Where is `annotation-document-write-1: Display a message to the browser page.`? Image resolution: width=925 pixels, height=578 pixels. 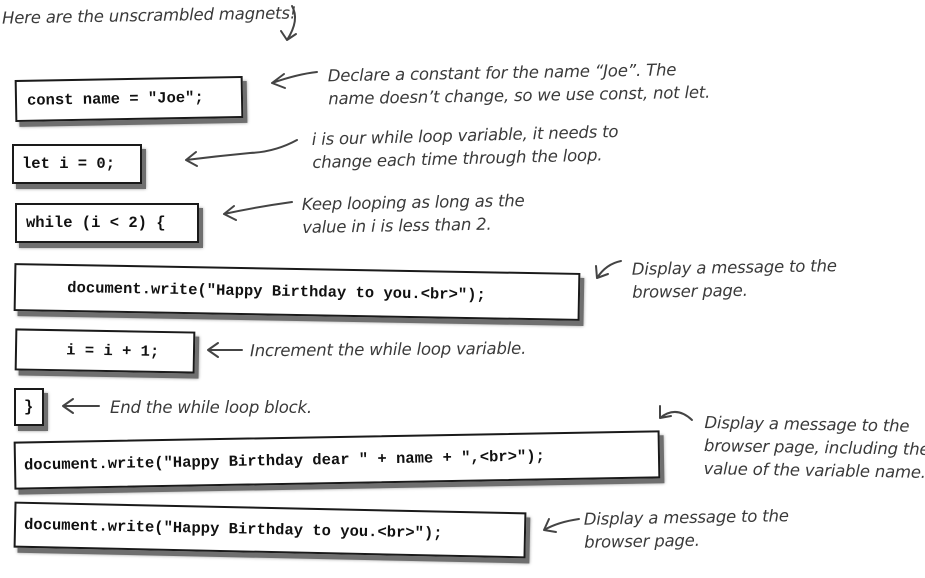 annotation-document-write-1: Display a message to the browser page. is located at coordinates (734, 279).